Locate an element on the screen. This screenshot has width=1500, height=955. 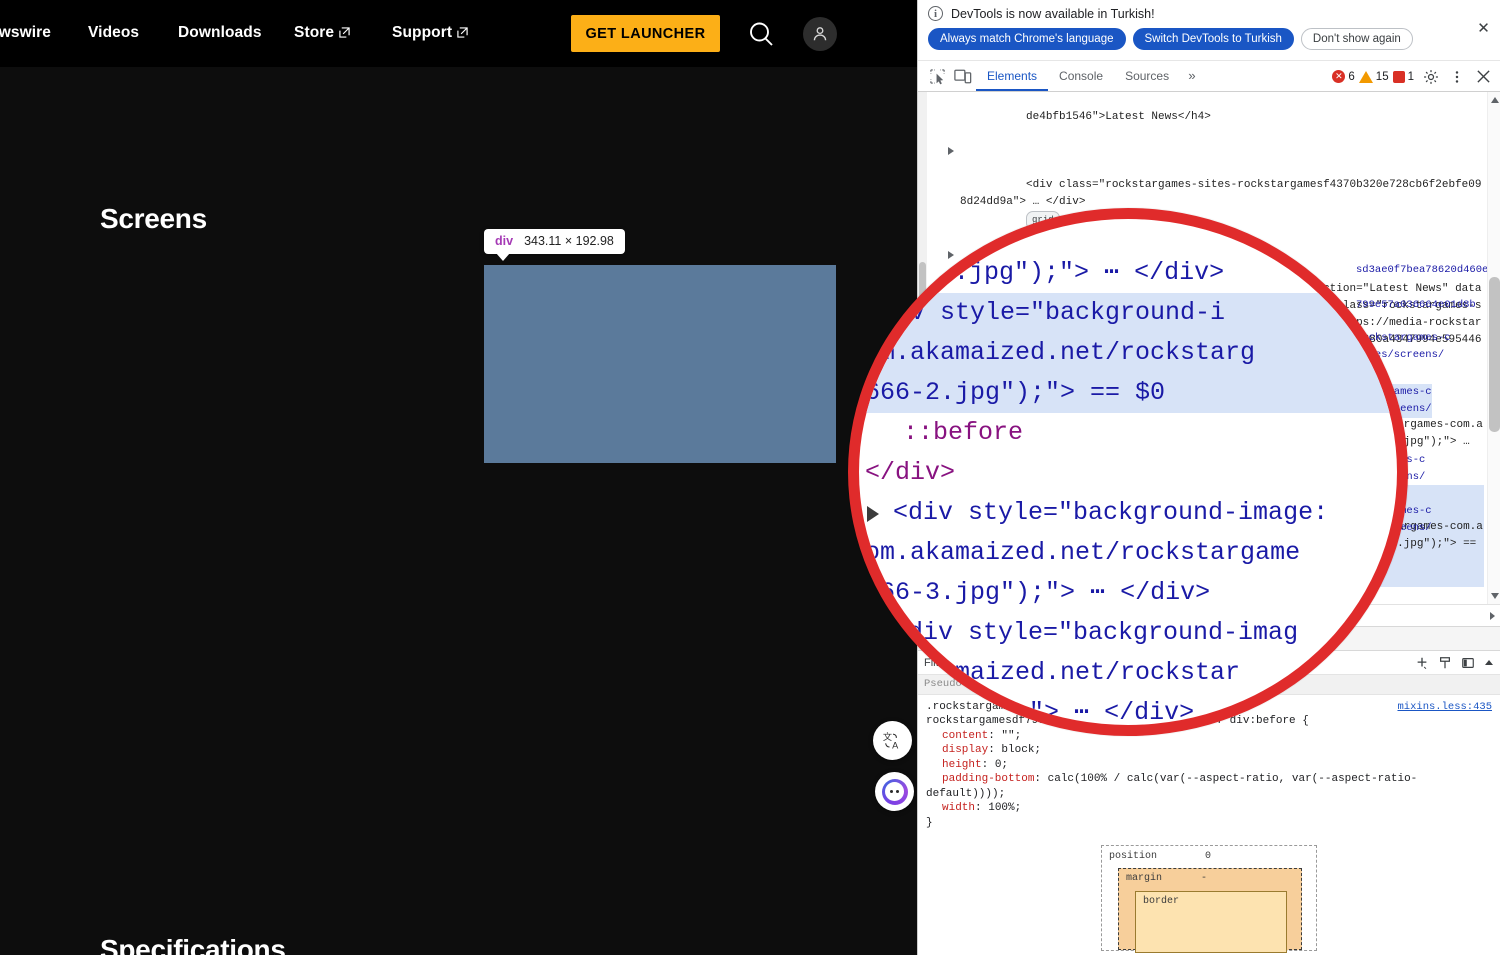
inspect-element-icon is located at coordinates (937, 76).